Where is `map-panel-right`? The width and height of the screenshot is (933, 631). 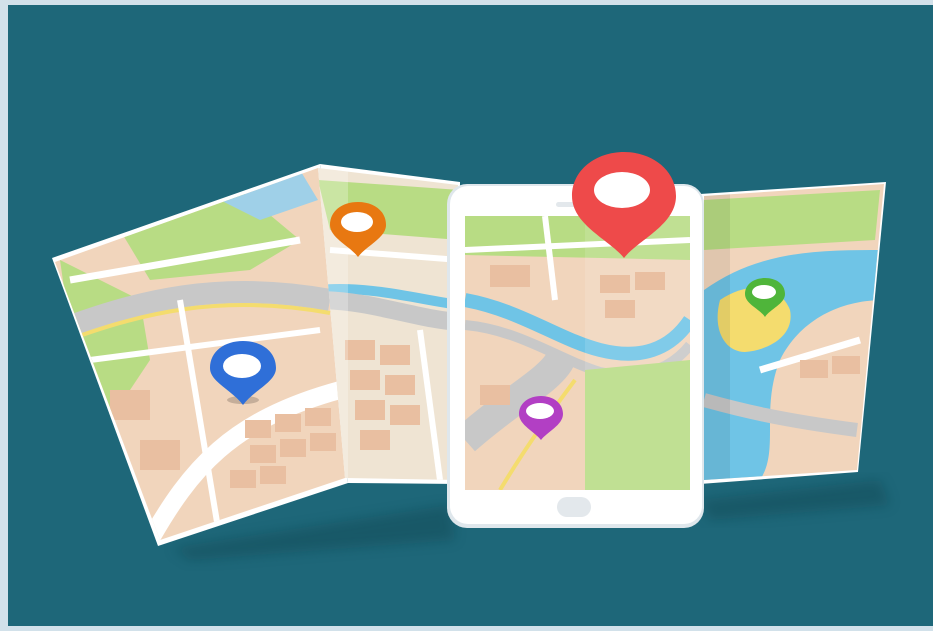
map-panel-right is located at coordinates (793, 333).